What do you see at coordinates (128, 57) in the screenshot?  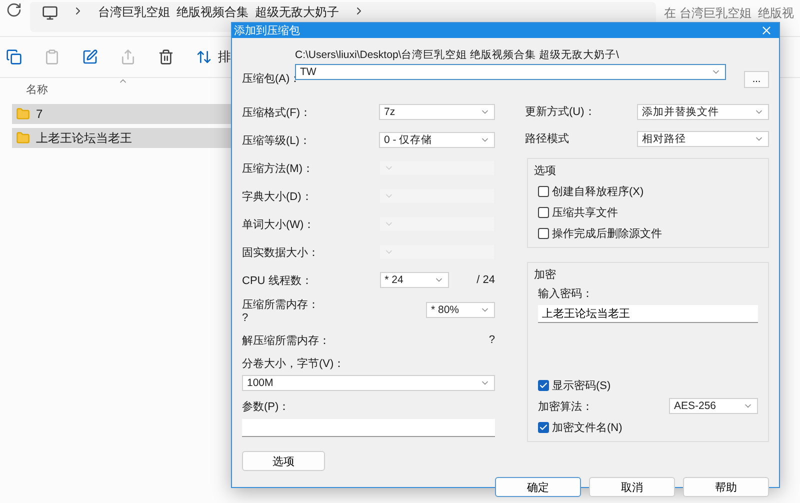 I see `share-icon` at bounding box center [128, 57].